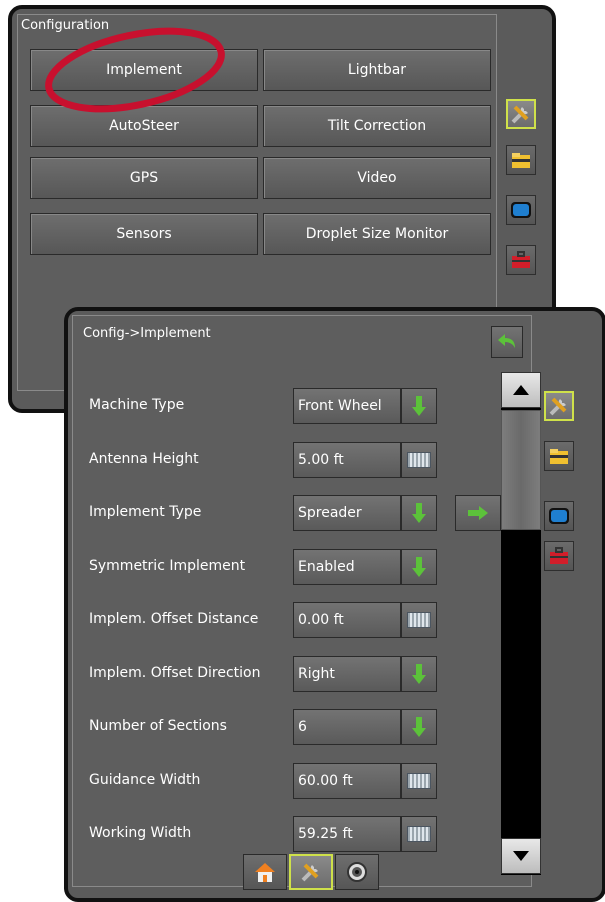 The height and width of the screenshot is (902, 605). I want to click on row-value: 5.00 ft, so click(347, 459).